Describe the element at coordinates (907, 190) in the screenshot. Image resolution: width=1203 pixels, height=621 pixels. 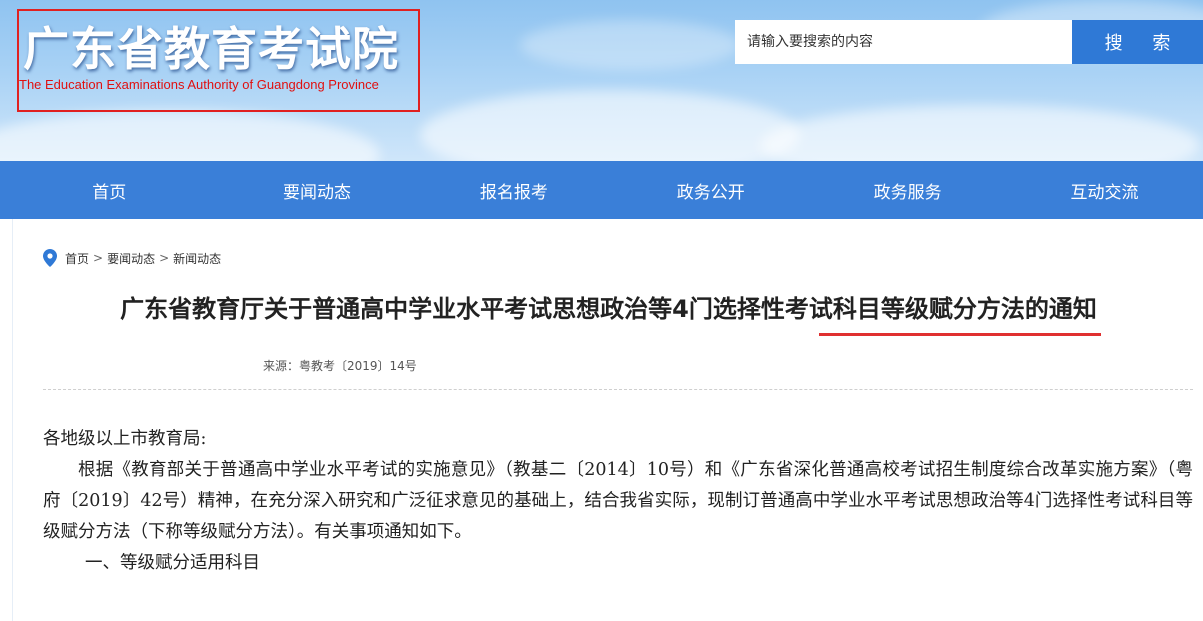
I see `nav-item-government-services: 政务服务` at that location.